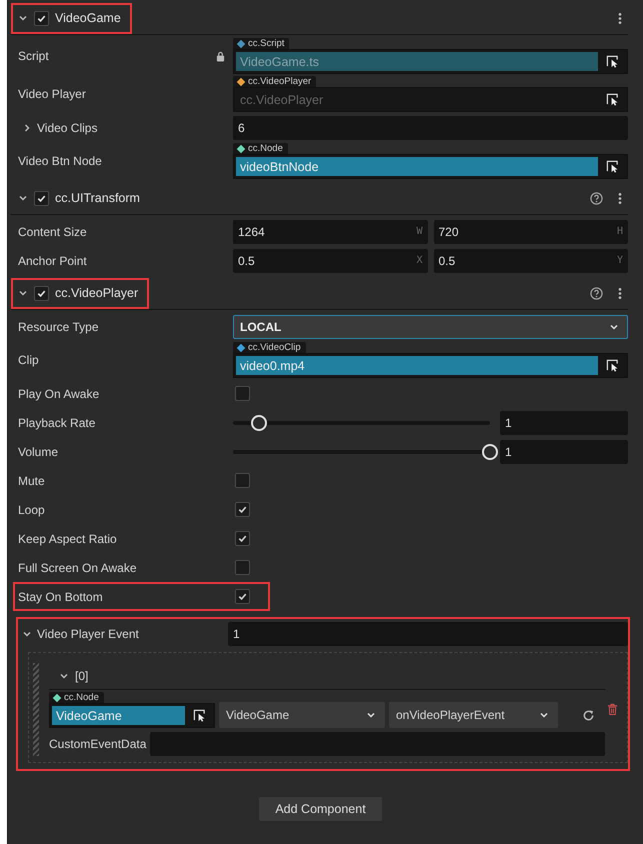 This screenshot has width=643, height=844. I want to click on number-field: 0.5 Y, so click(531, 260).